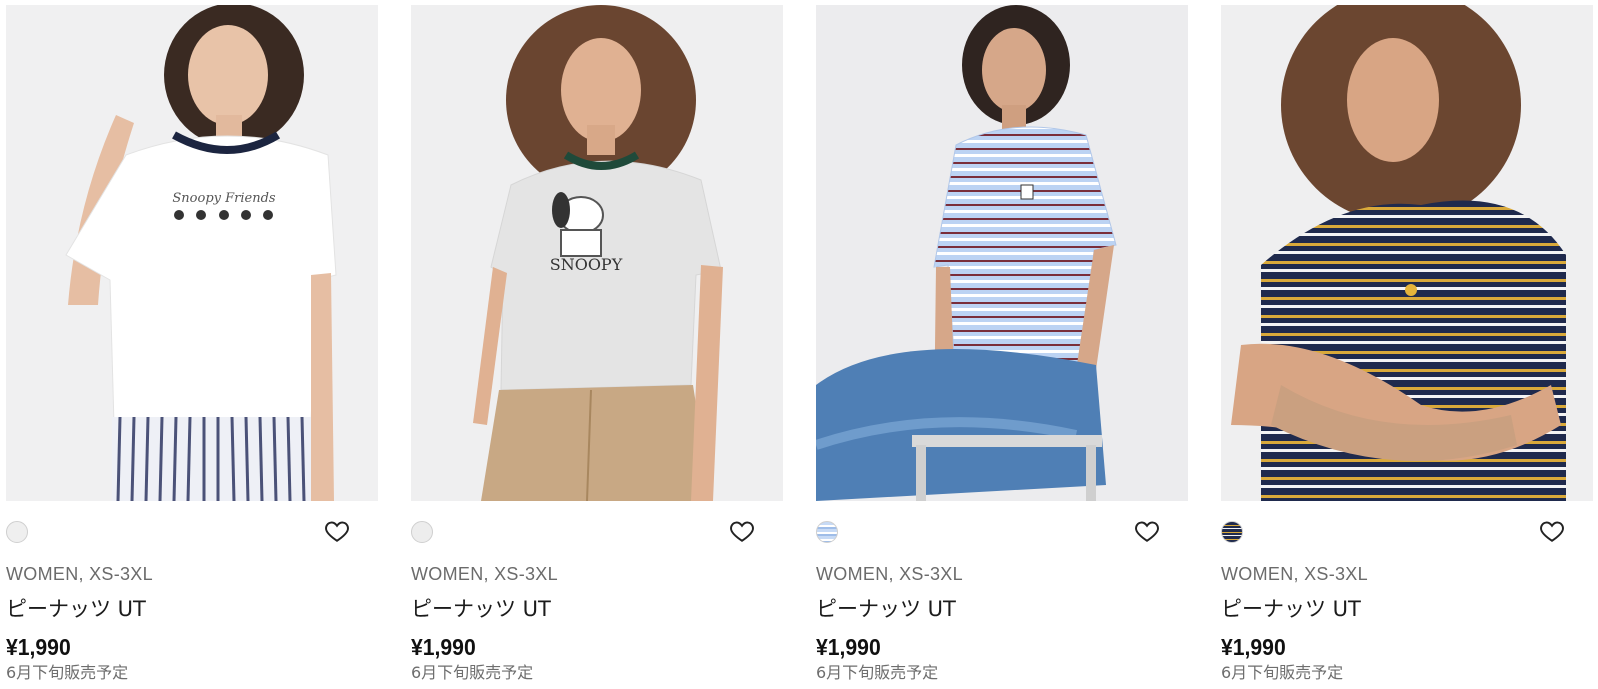 The width and height of the screenshot is (1598, 689). Describe the element at coordinates (224, 198) in the screenshot. I see `tee-print-text: Snoopy Friends` at that location.